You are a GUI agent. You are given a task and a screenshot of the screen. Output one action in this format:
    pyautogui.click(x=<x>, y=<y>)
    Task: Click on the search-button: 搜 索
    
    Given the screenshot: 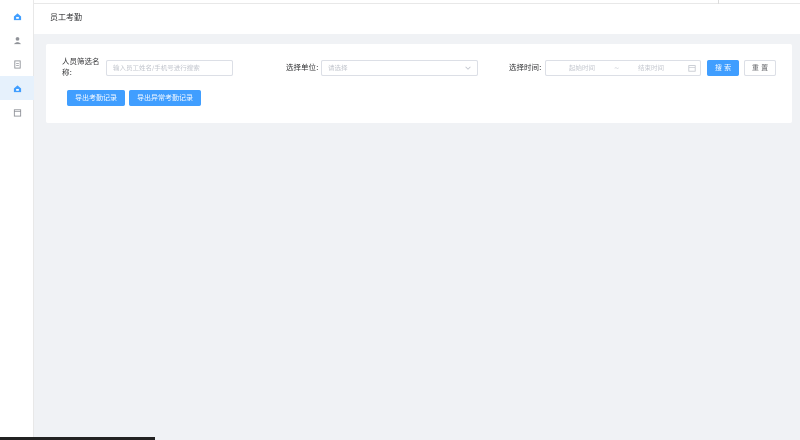 What is the action you would take?
    pyautogui.click(x=723, y=68)
    